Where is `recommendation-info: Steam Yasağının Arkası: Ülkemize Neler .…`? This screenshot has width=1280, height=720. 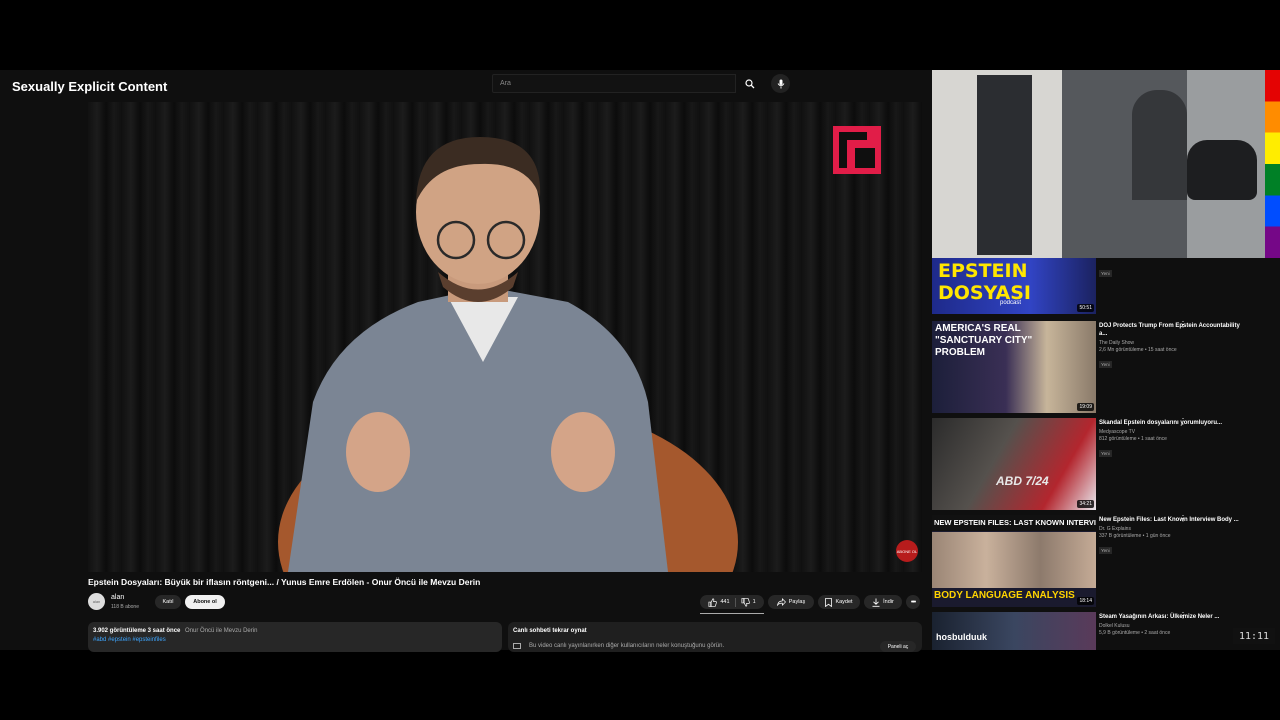
recommendation-info: Steam Yasağının Arkası: Ülkemize Neler .… is located at coordinates (1174, 624).